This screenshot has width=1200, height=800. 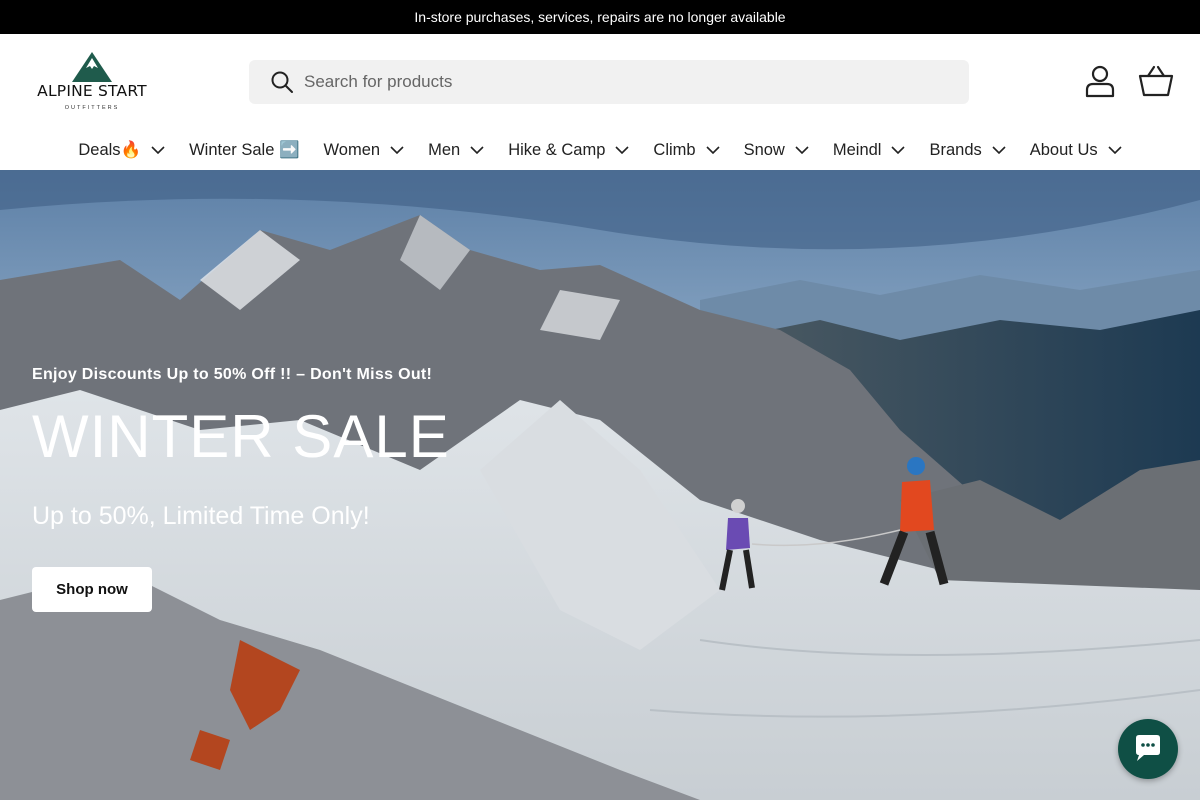 I want to click on store-logo: ALPINE START OUTFITTERS, so click(x=92, y=82).